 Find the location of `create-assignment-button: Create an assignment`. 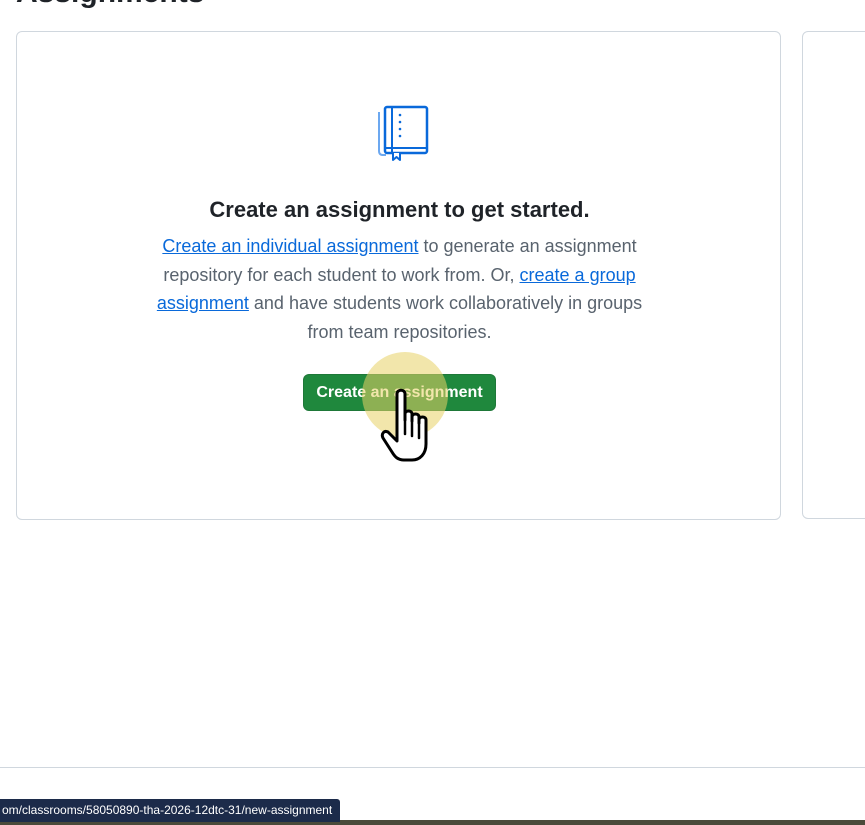

create-assignment-button: Create an assignment is located at coordinates (399, 392).